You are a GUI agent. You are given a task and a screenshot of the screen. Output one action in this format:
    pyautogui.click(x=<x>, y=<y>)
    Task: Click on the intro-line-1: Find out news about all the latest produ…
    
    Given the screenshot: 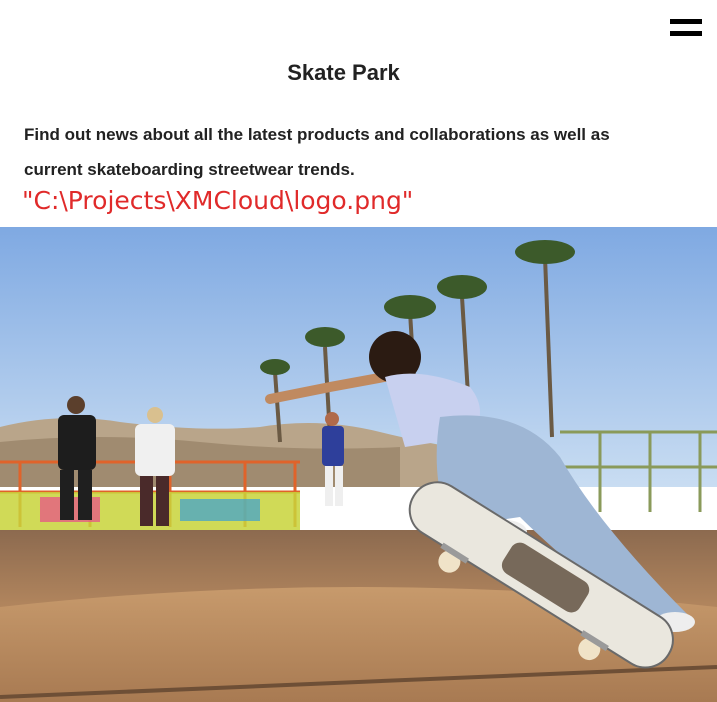 What is the action you would take?
    pyautogui.click(x=317, y=134)
    